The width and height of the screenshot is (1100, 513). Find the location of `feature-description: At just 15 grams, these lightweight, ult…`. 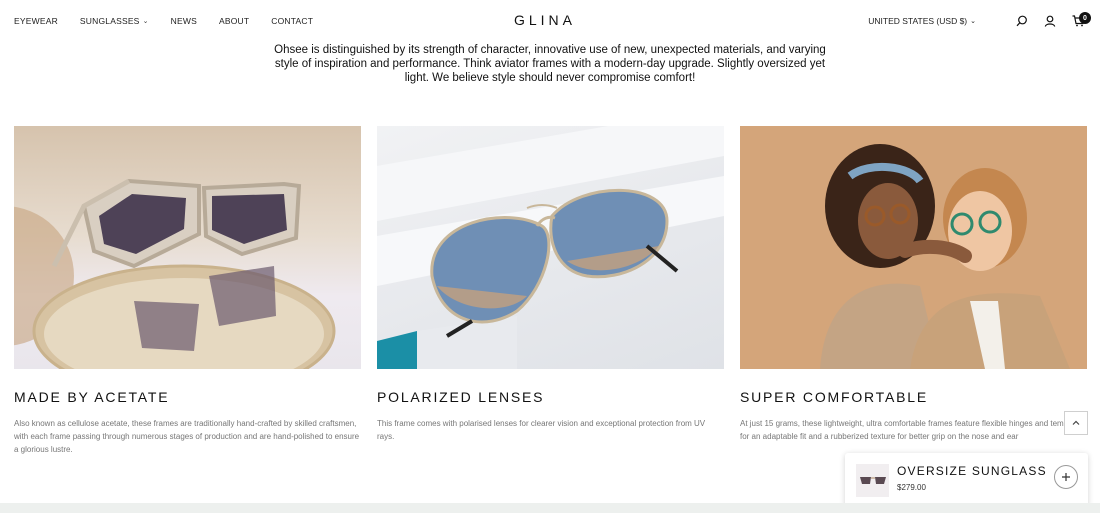

feature-description: At just 15 grams, these lightweight, ult… is located at coordinates (909, 430).